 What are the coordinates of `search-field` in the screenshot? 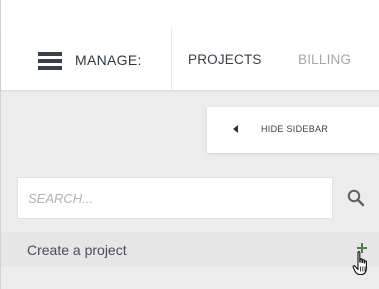 It's located at (175, 198).